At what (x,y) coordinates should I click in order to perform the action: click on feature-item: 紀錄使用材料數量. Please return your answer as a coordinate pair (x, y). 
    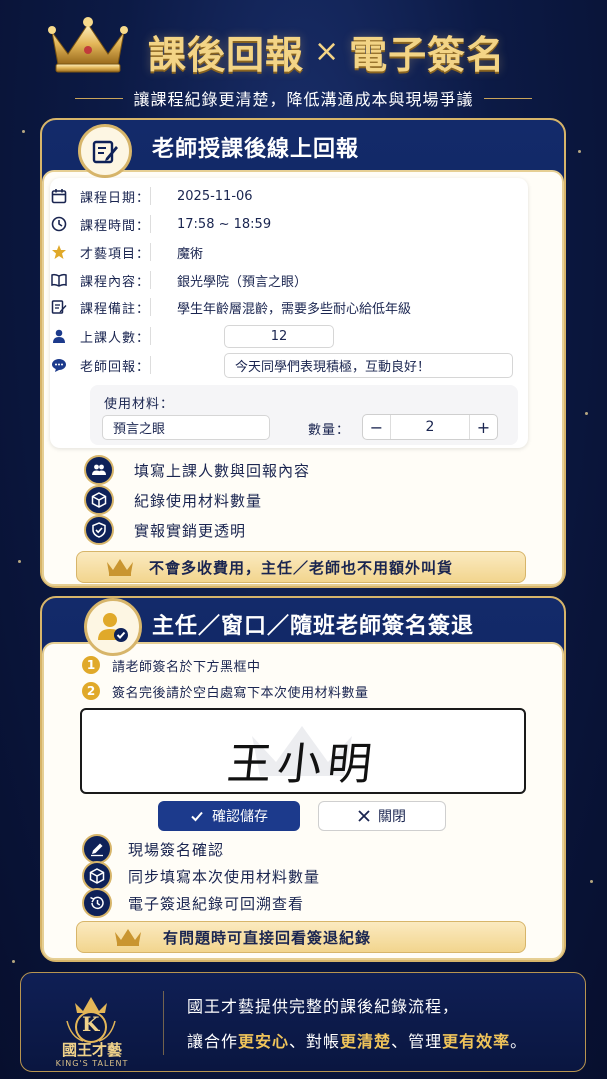
    Looking at the image, I should click on (173, 500).